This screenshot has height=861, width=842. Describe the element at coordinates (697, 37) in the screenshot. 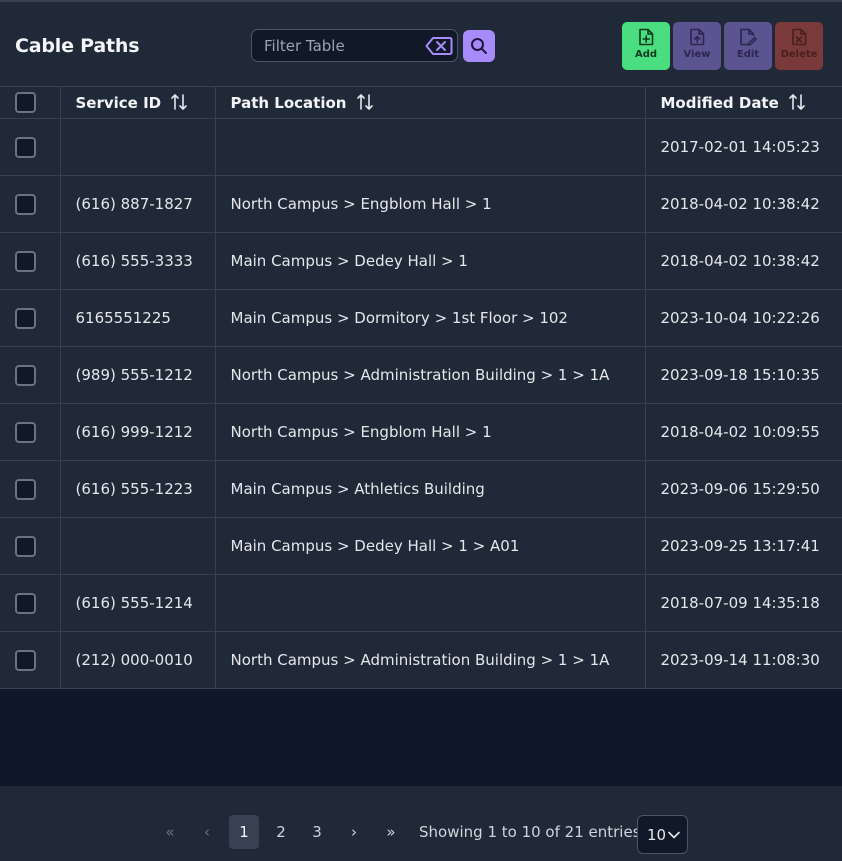

I see `file-upload-icon` at that location.